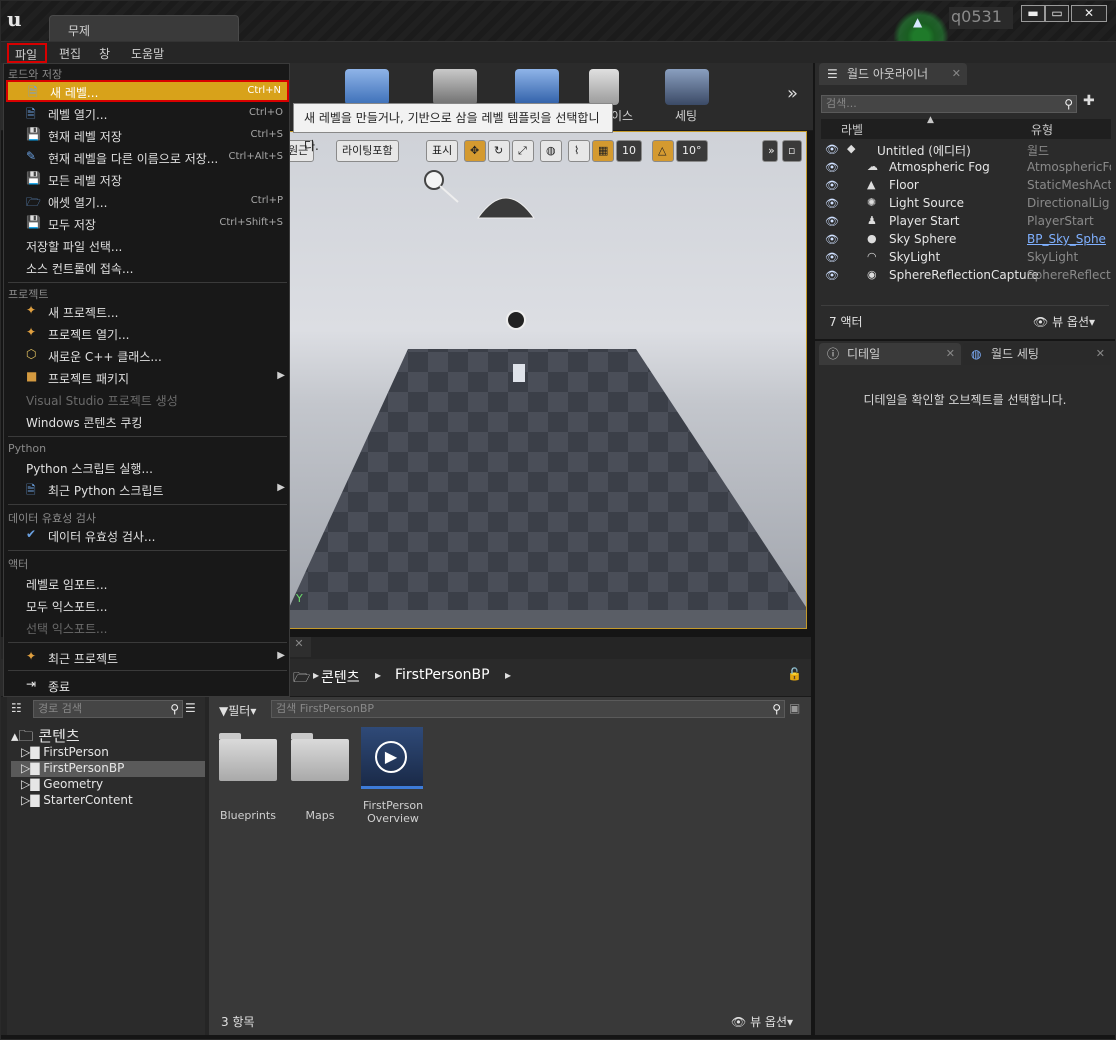 The width and height of the screenshot is (1116, 1040). I want to click on menu-new-level: 🗎 새 레벨... Ctrl+N, so click(147, 91).